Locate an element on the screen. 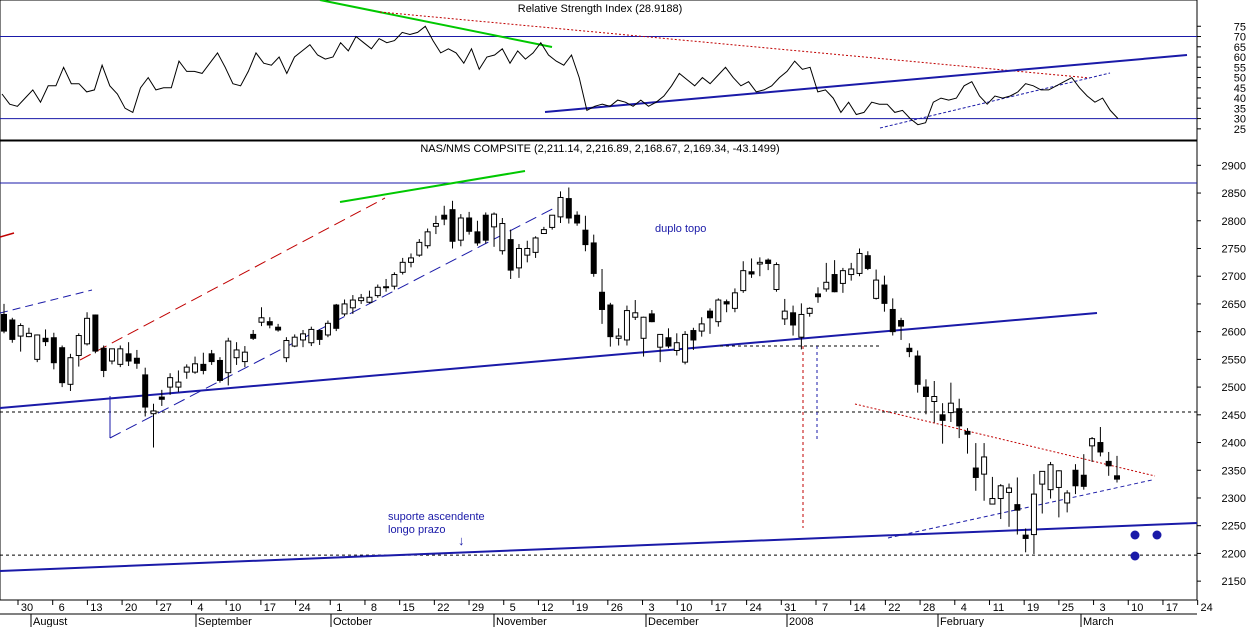 The height and width of the screenshot is (627, 1250). month-label: September is located at coordinates (225, 621).